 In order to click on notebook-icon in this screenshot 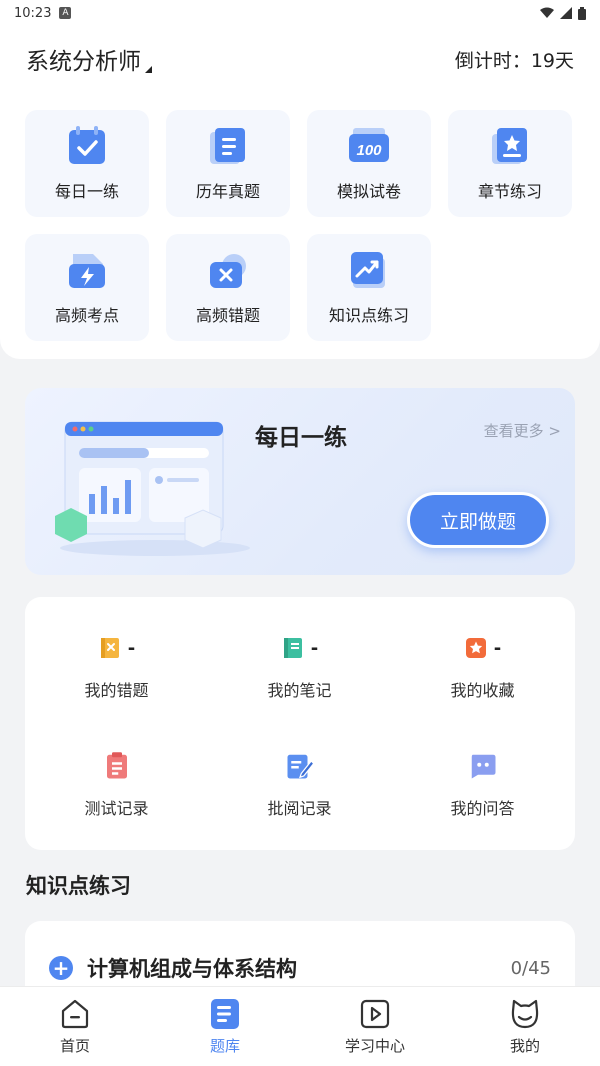, I will do `click(292, 648)`.